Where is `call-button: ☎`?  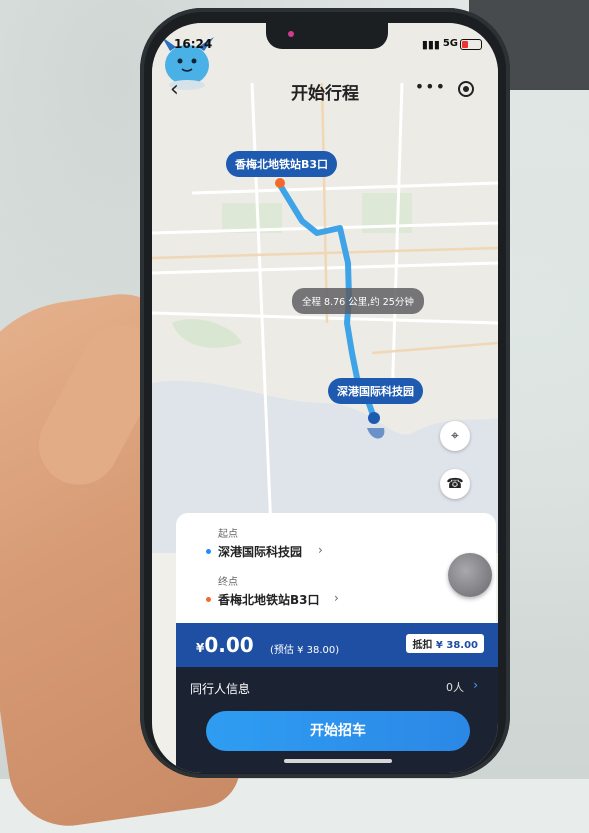 call-button: ☎ is located at coordinates (455, 484).